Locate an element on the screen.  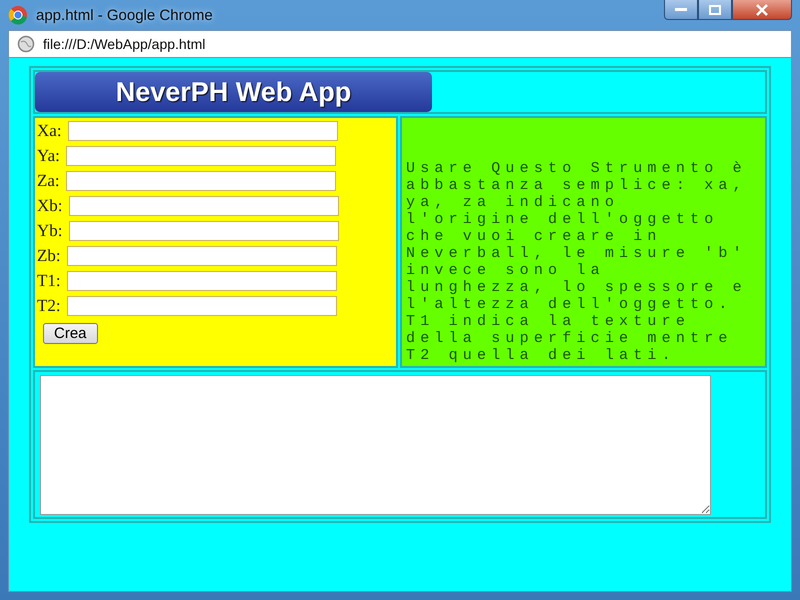
instructions-text: Usare Questo Strumento è abbastanza semplice: xa, ya, za indicano l'origine dell'oggetto che vuoi creare in Neverball, le misure 'b' invece sono la lunghezza, lo spessore e l'altezza dell'oggetto. T1 indica la texture della superficie mentre T2 quella dei lati. is located at coordinates (576, 261).